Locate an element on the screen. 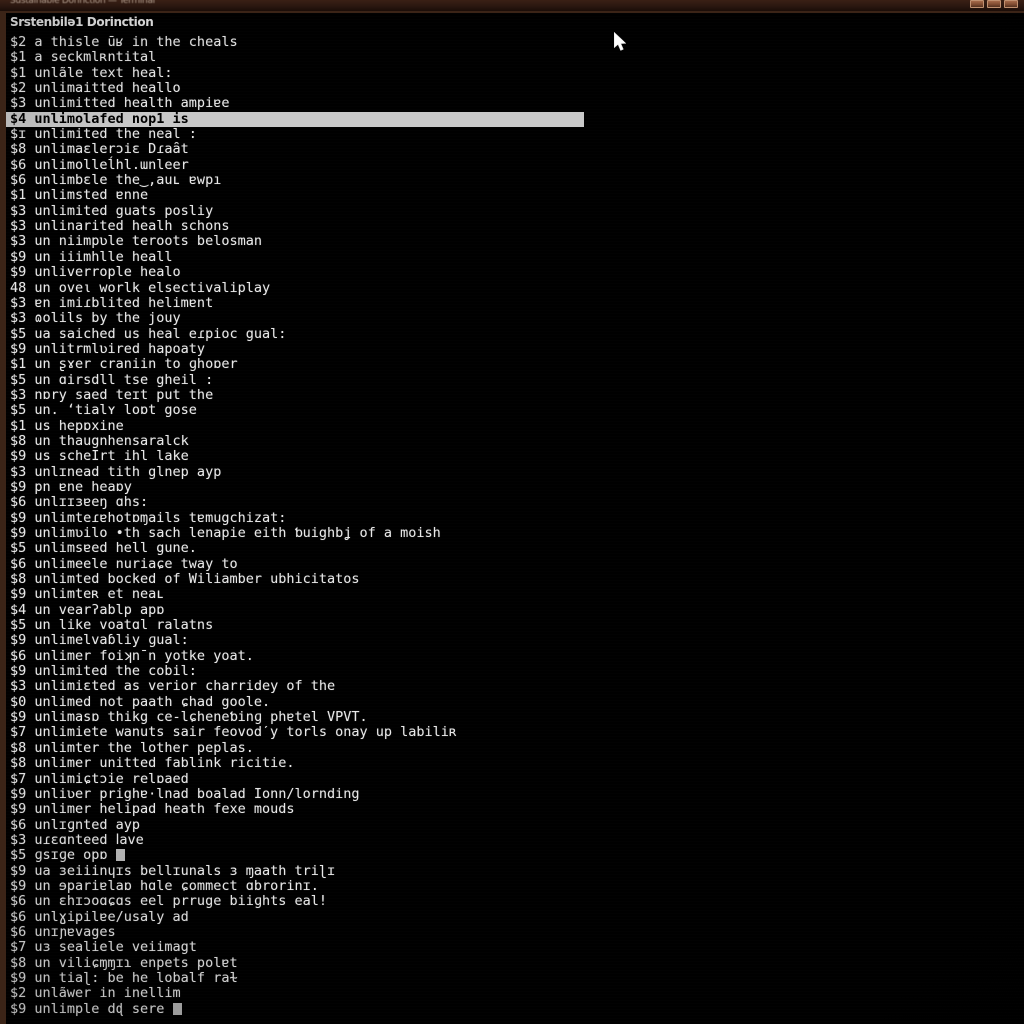 The width and height of the screenshot is (1024, 1024). console-header-label: Srstenbilə1 Dorinction is located at coordinates (82, 22).